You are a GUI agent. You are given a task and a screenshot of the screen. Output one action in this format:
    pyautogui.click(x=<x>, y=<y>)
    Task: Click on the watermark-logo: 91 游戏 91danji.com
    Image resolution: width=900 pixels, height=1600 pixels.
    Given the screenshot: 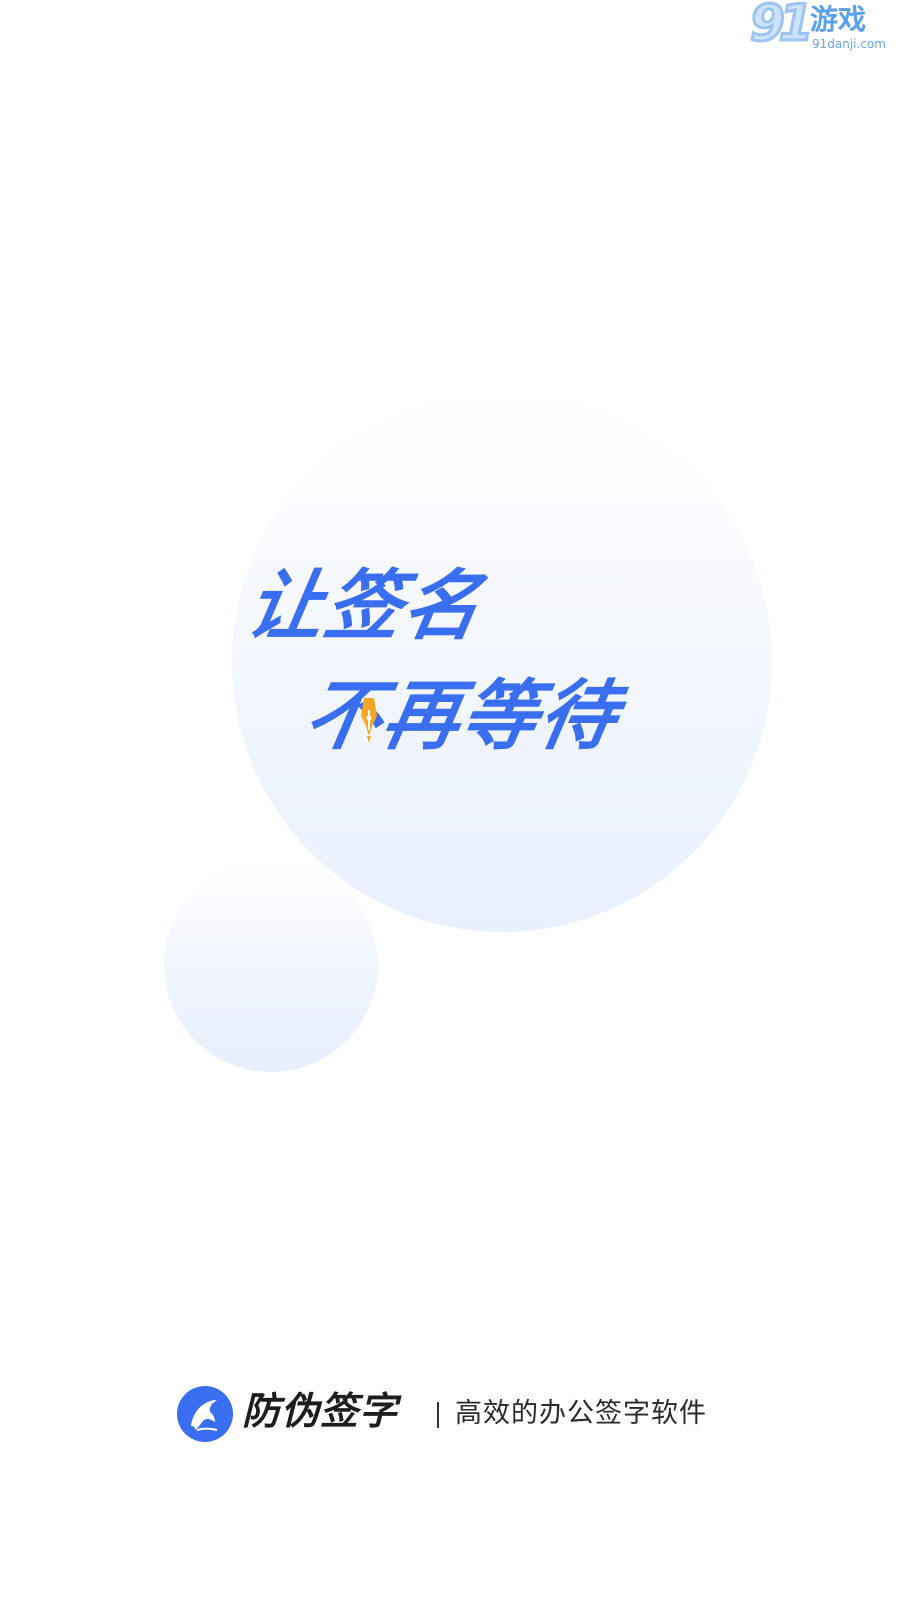 What is the action you would take?
    pyautogui.click(x=817, y=27)
    